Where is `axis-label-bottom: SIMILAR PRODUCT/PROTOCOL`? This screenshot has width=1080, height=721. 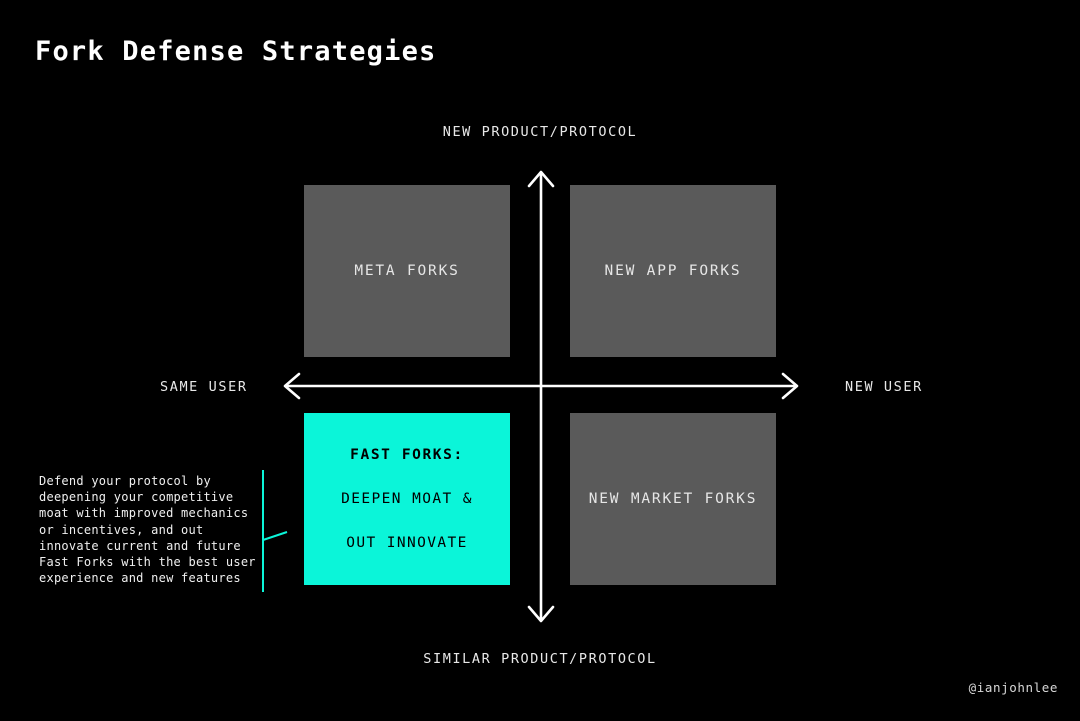 axis-label-bottom: SIMILAR PRODUCT/PROTOCOL is located at coordinates (540, 659).